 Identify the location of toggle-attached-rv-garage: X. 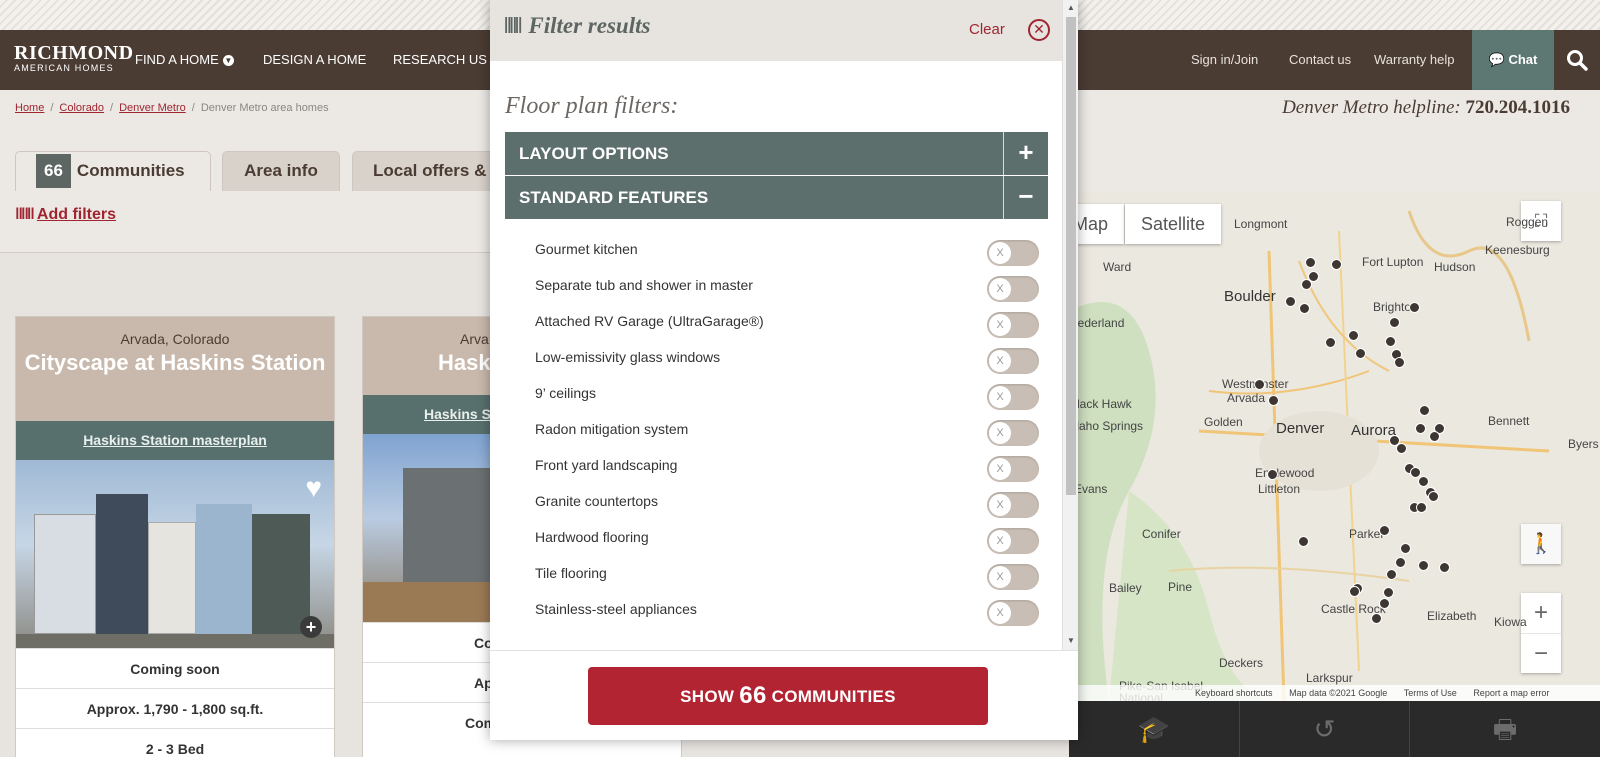
(1013, 325).